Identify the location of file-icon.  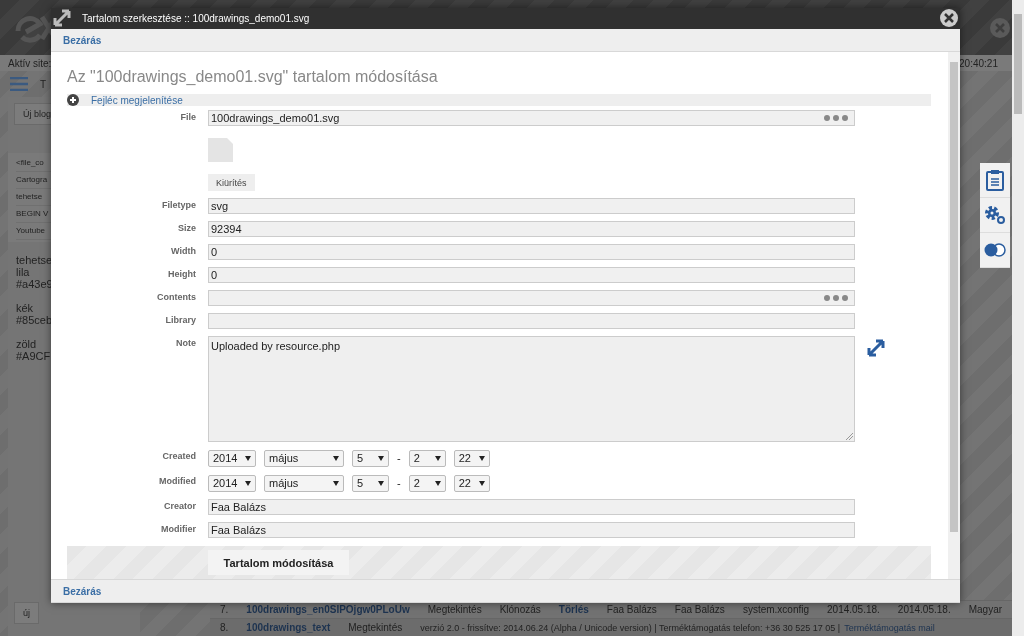
(220, 150).